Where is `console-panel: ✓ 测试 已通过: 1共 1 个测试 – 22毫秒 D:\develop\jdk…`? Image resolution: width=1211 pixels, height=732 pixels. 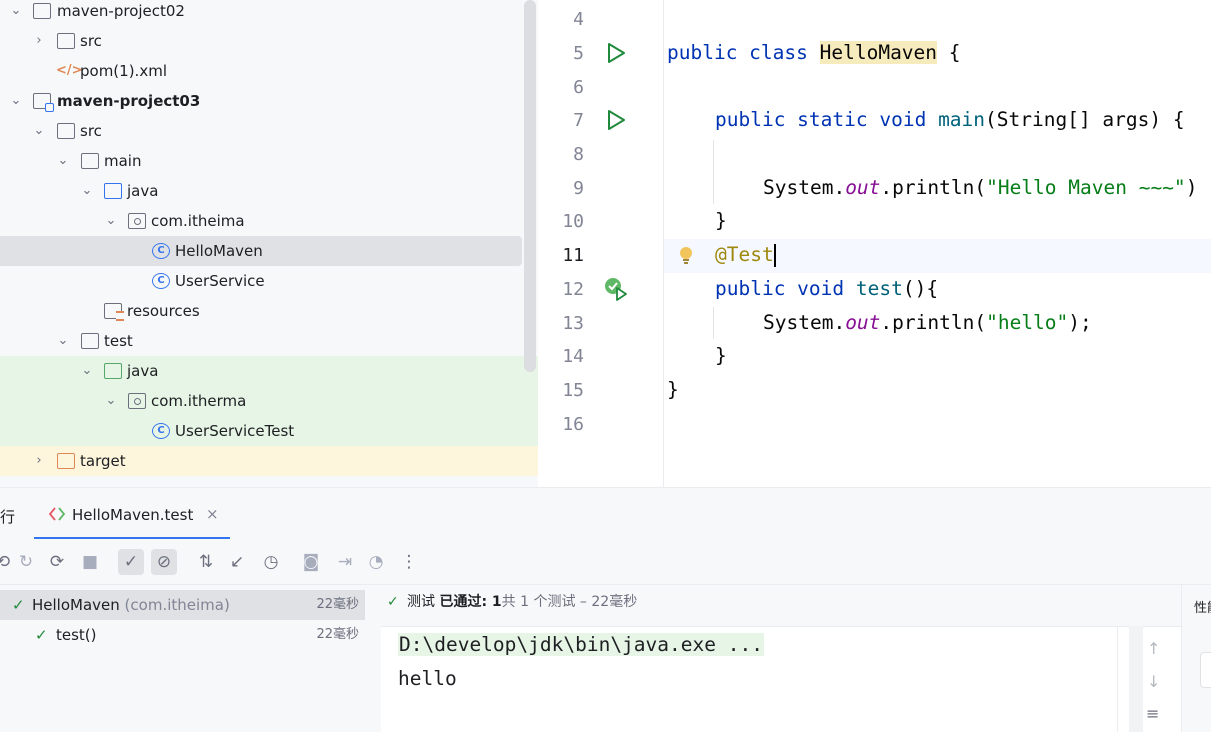
console-panel: ✓ 测试 已通过: 1共 1 个测试 – 22毫秒 D:\develop\jdk… is located at coordinates (781, 658).